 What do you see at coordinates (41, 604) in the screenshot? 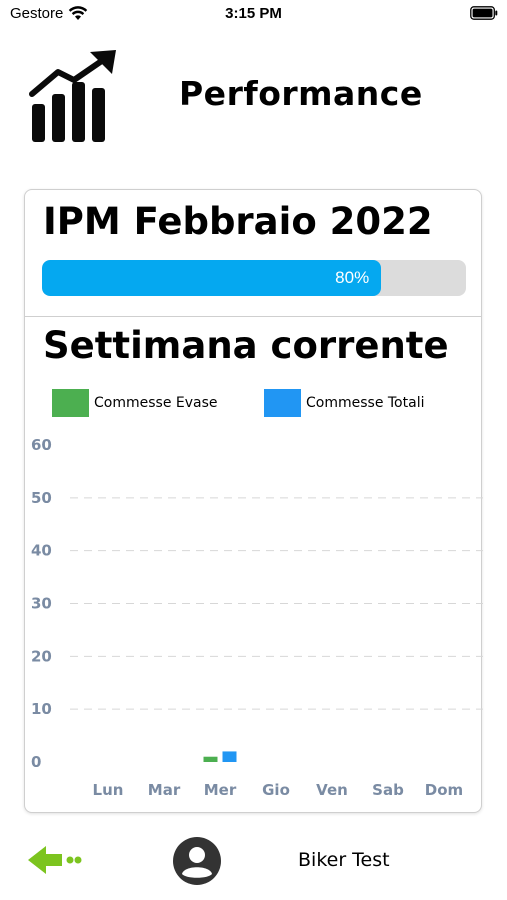
I see `y-tick-label: 30` at bounding box center [41, 604].